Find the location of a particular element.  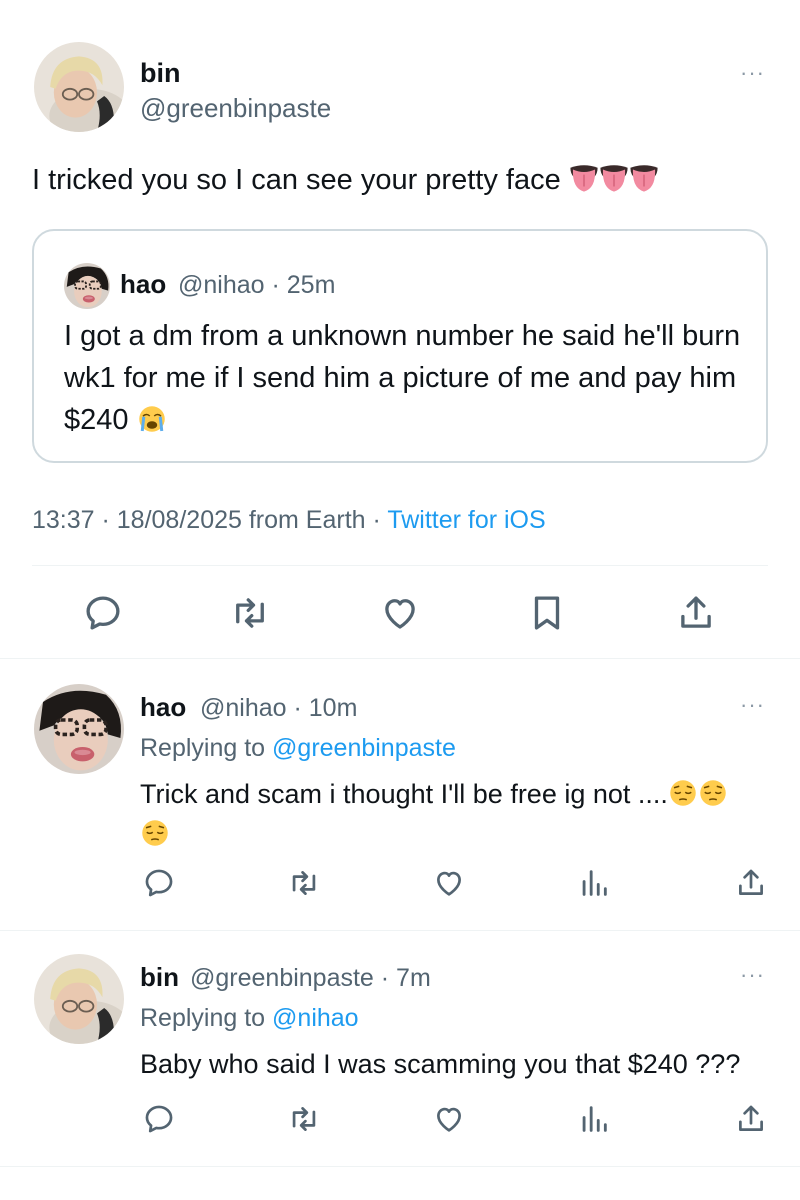

replying-to: Replying to @greenbinpaste is located at coordinates (298, 748).